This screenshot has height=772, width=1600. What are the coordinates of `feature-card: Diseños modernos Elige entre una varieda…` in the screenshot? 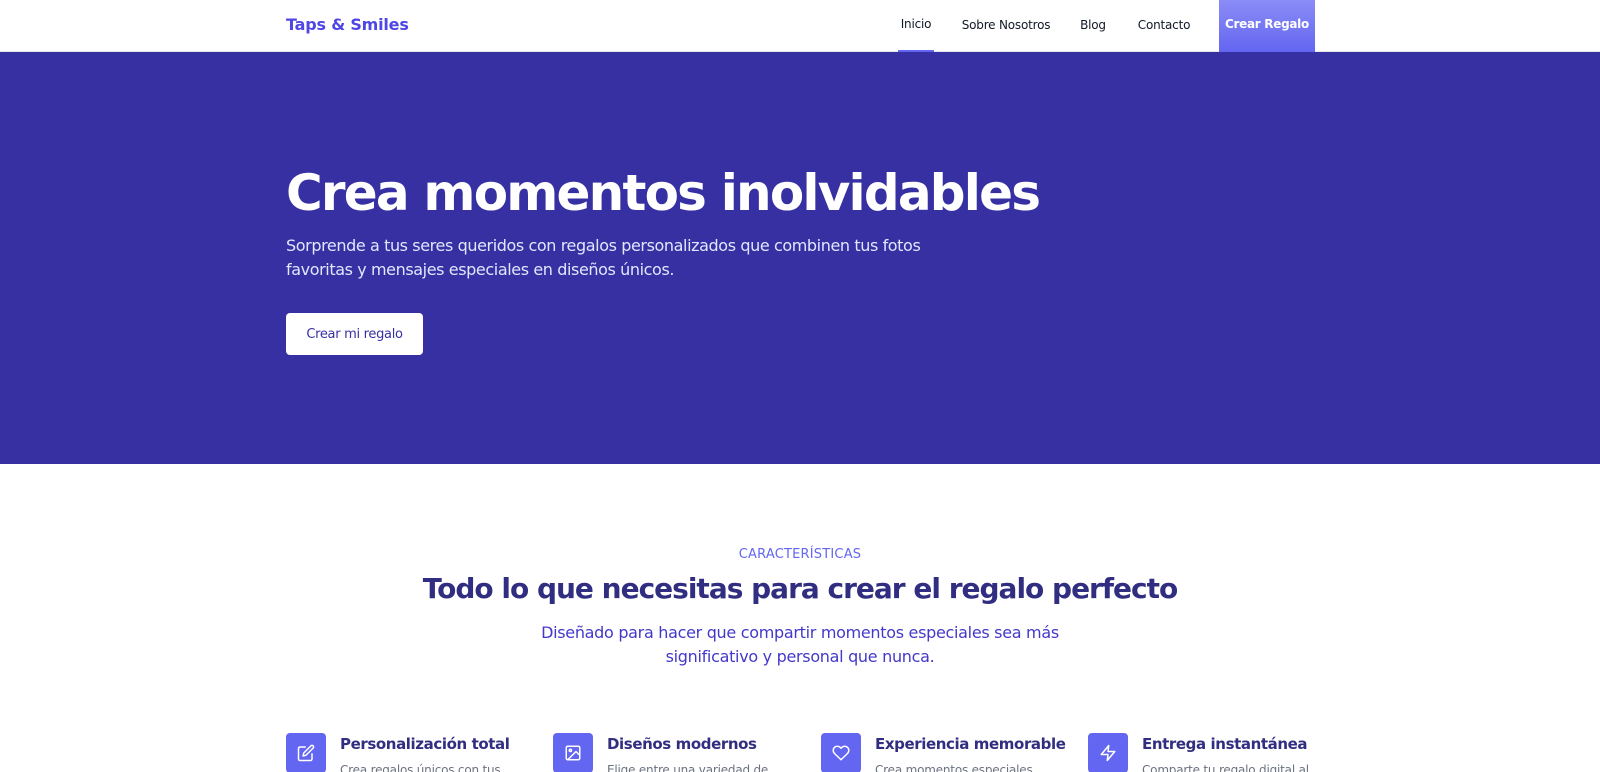 It's located at (673, 752).